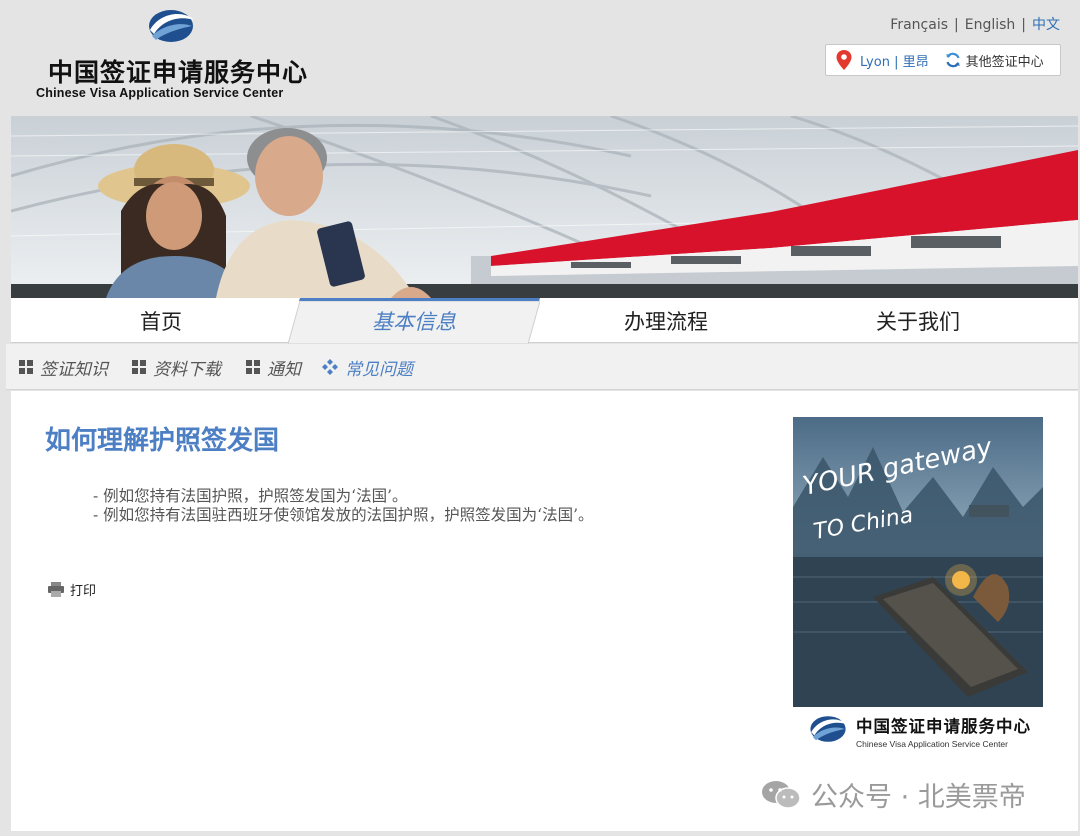 The height and width of the screenshot is (836, 1080). Describe the element at coordinates (844, 60) in the screenshot. I see `map-pin-icon` at that location.